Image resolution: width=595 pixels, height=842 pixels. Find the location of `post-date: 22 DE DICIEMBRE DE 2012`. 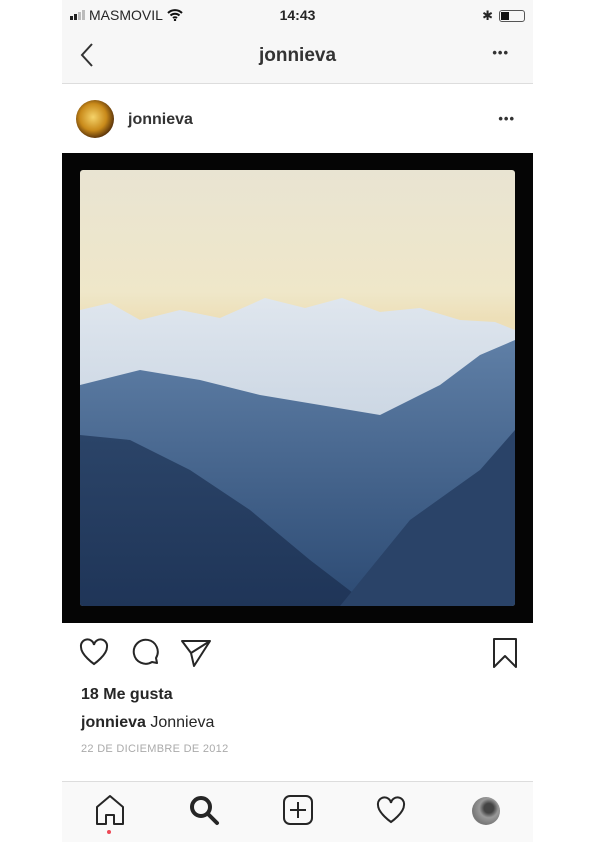

post-date: 22 DE DICIEMBRE DE 2012 is located at coordinates (155, 749).